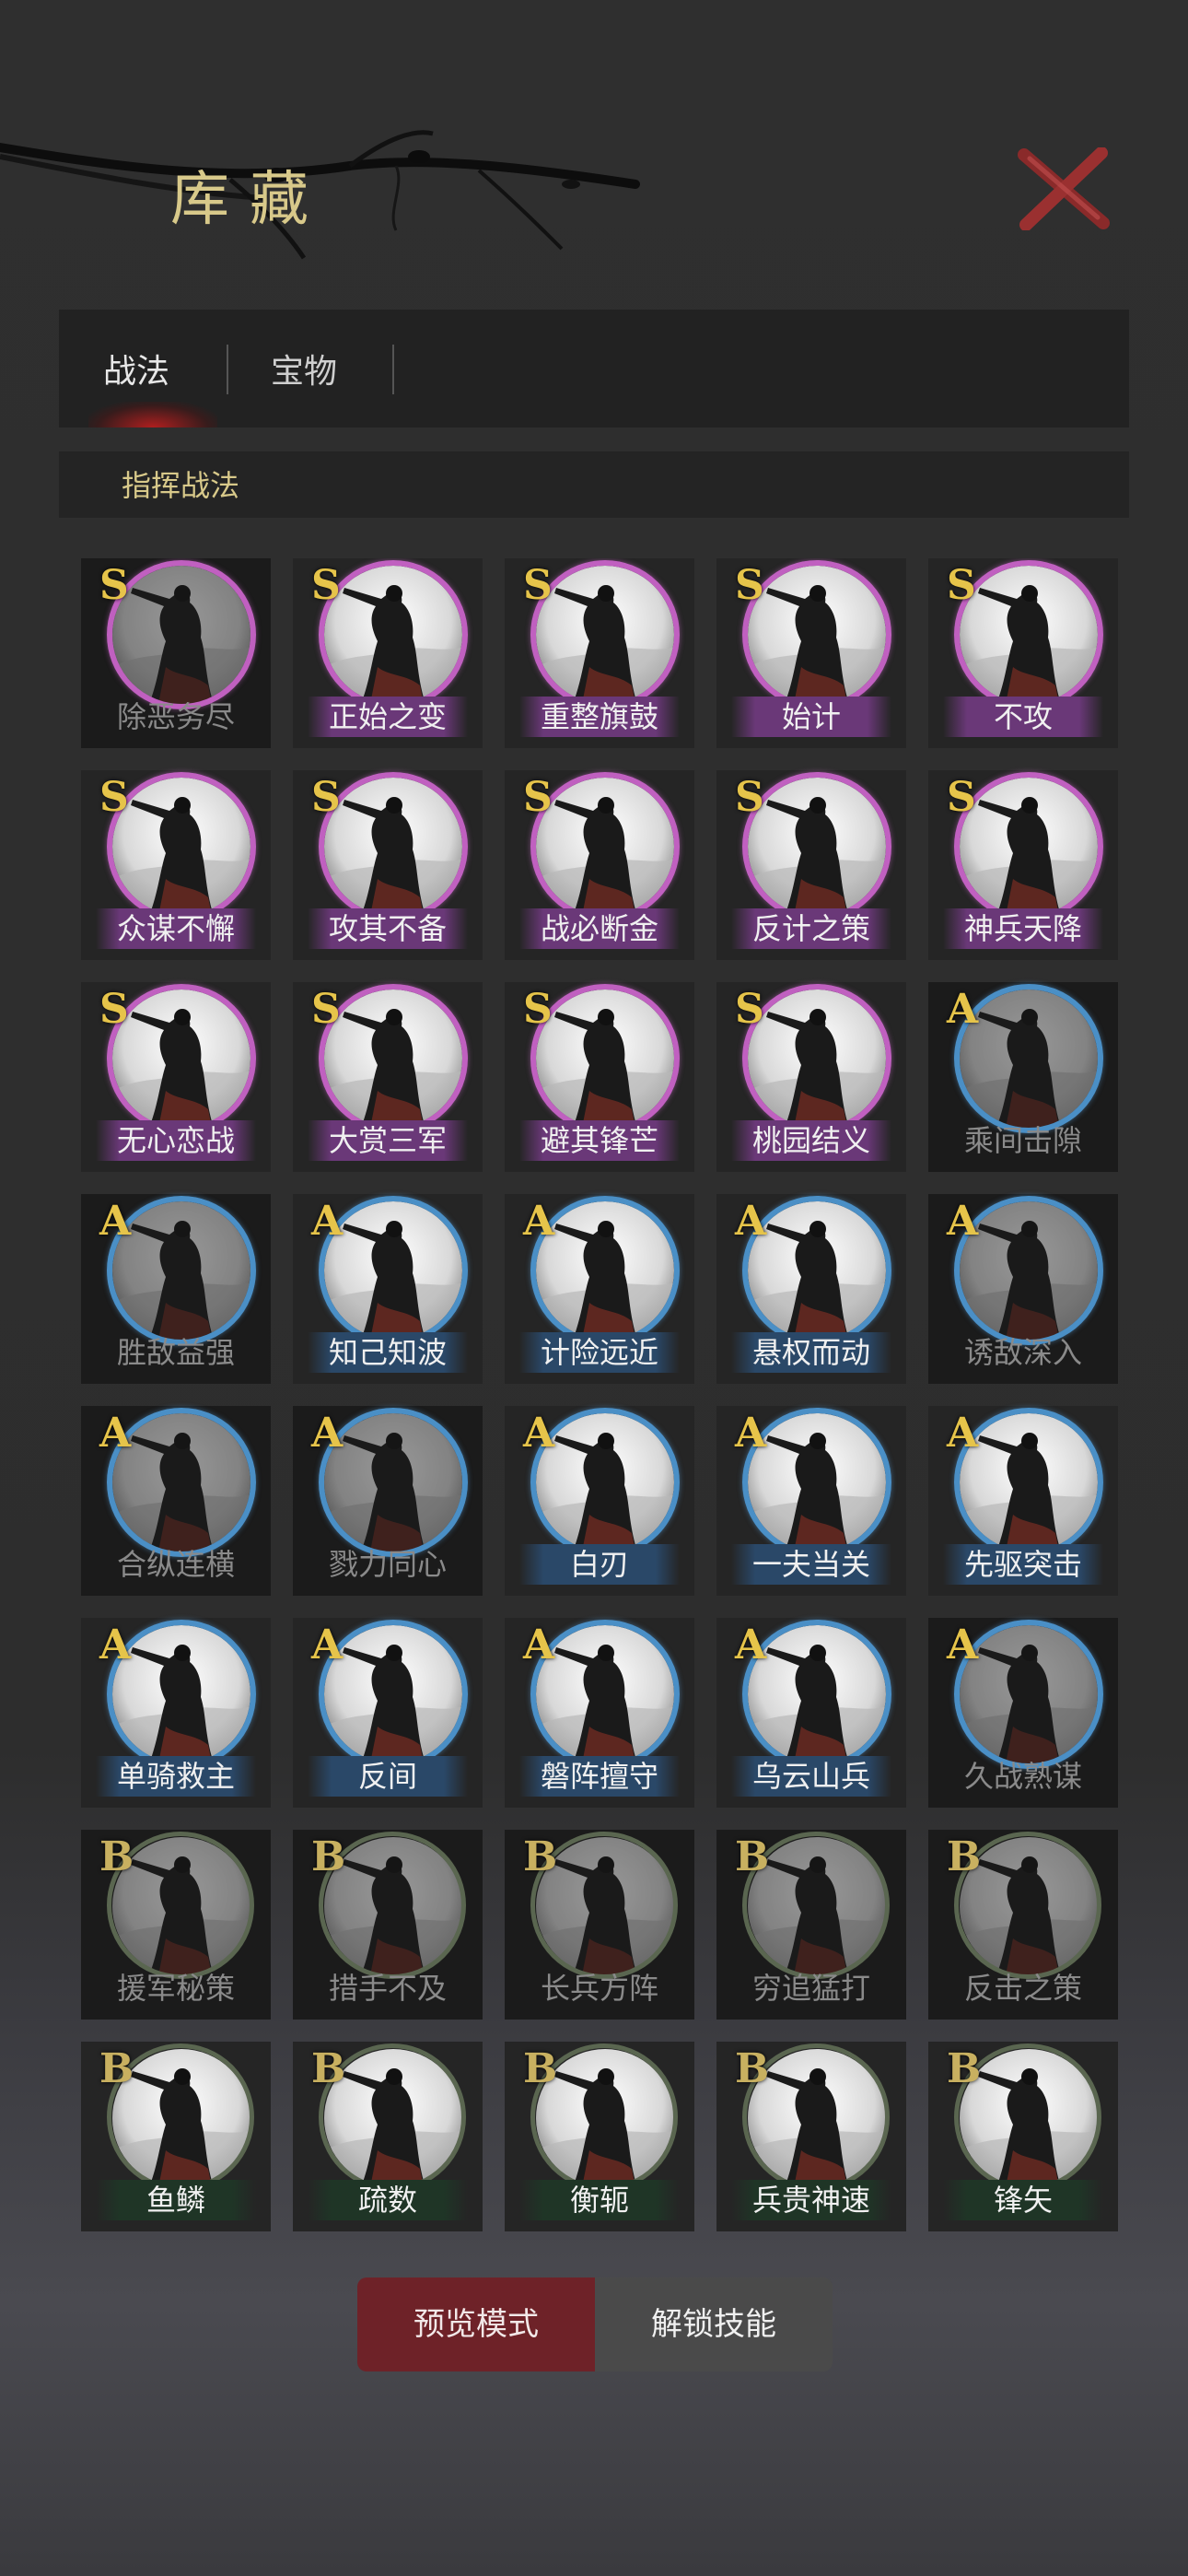  What do you see at coordinates (388, 1352) in the screenshot?
I see `skill-name: 知己知波` at bounding box center [388, 1352].